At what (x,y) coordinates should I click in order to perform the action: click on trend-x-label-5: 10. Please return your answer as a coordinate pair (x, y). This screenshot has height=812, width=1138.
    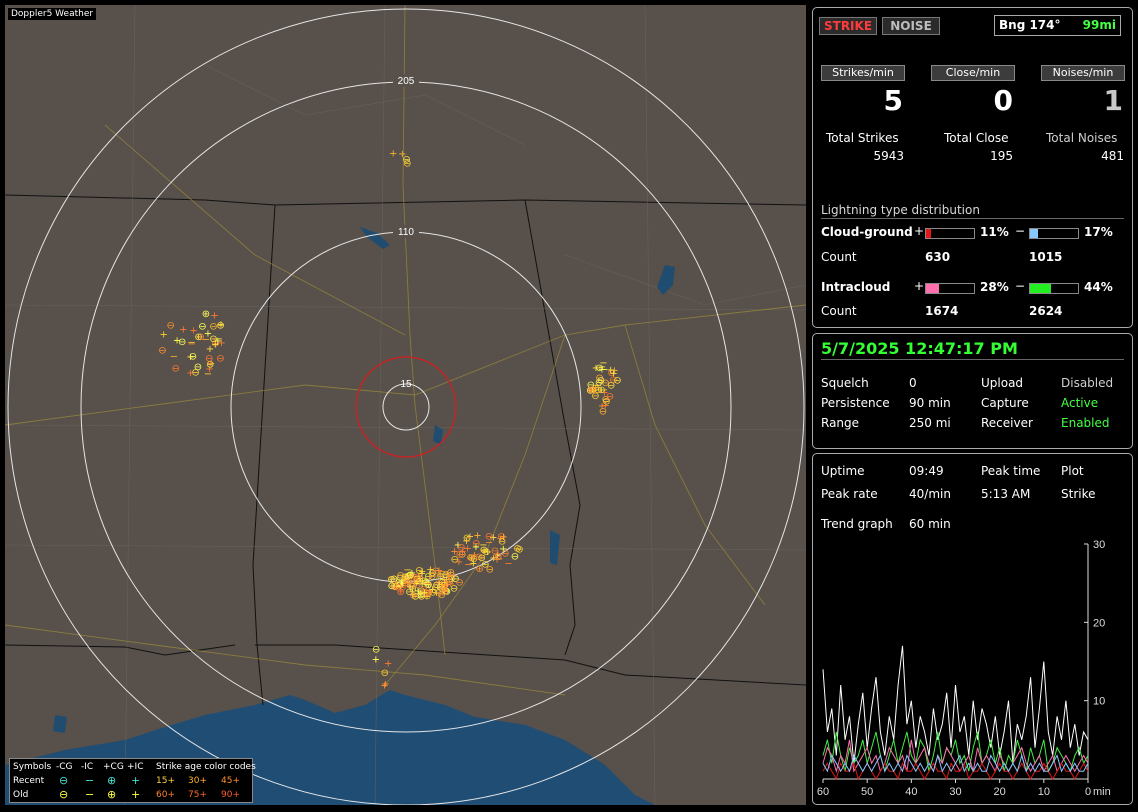
    Looking at the image, I should click on (1044, 792).